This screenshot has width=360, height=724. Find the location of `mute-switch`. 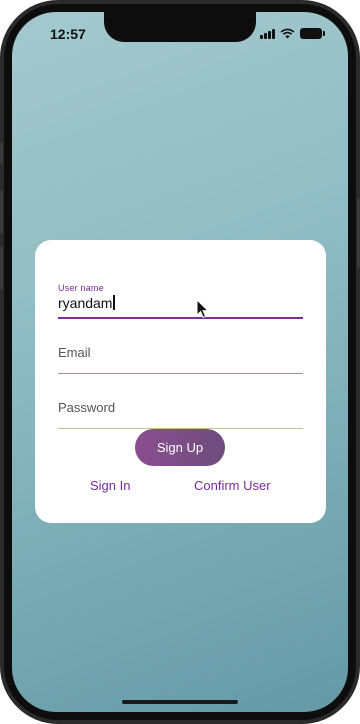

mute-switch is located at coordinates (1, 153).